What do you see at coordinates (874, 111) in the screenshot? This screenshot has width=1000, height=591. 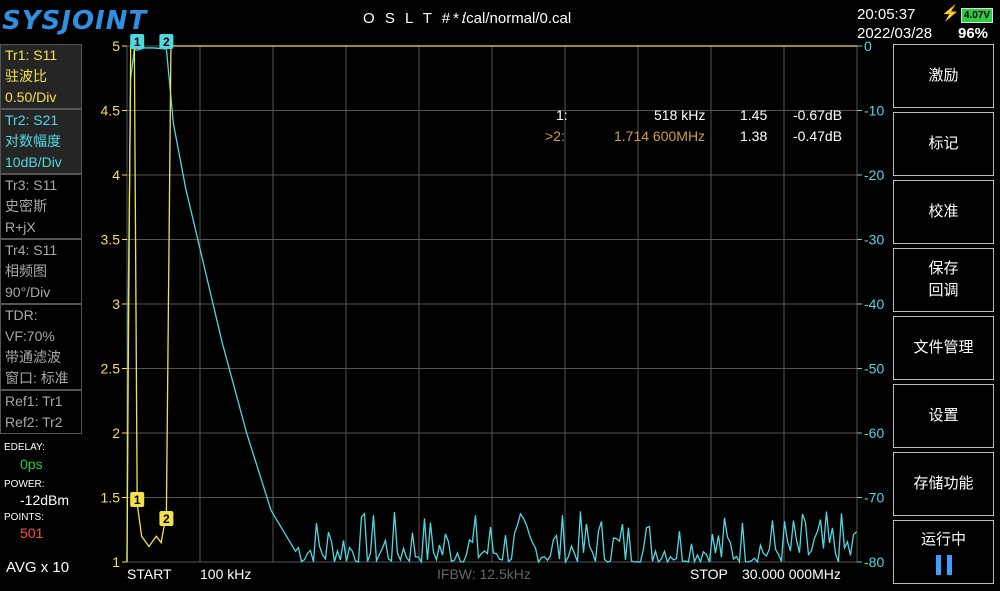 I see `right-tick-label: -10` at bounding box center [874, 111].